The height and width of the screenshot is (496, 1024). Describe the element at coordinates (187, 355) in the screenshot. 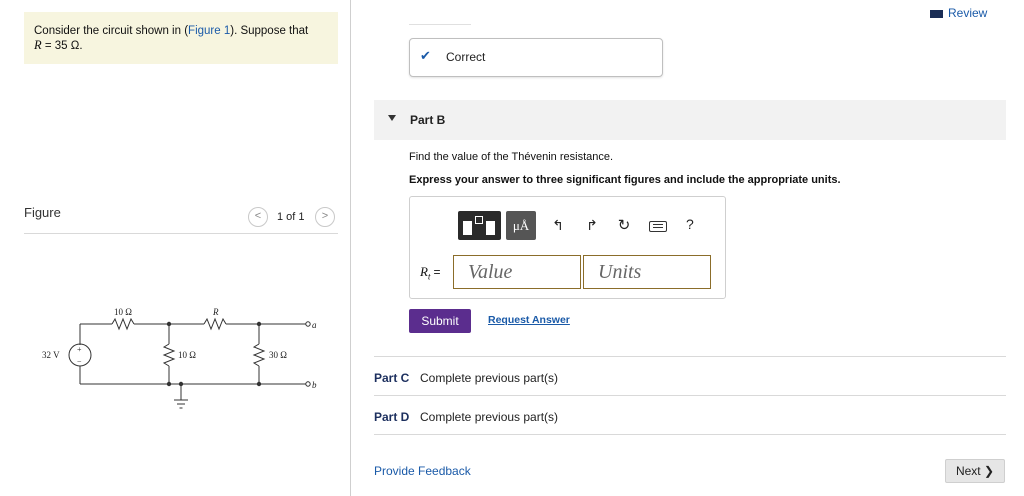

I see `resistor-10-ohm-middle-label: 10 Ω` at that location.